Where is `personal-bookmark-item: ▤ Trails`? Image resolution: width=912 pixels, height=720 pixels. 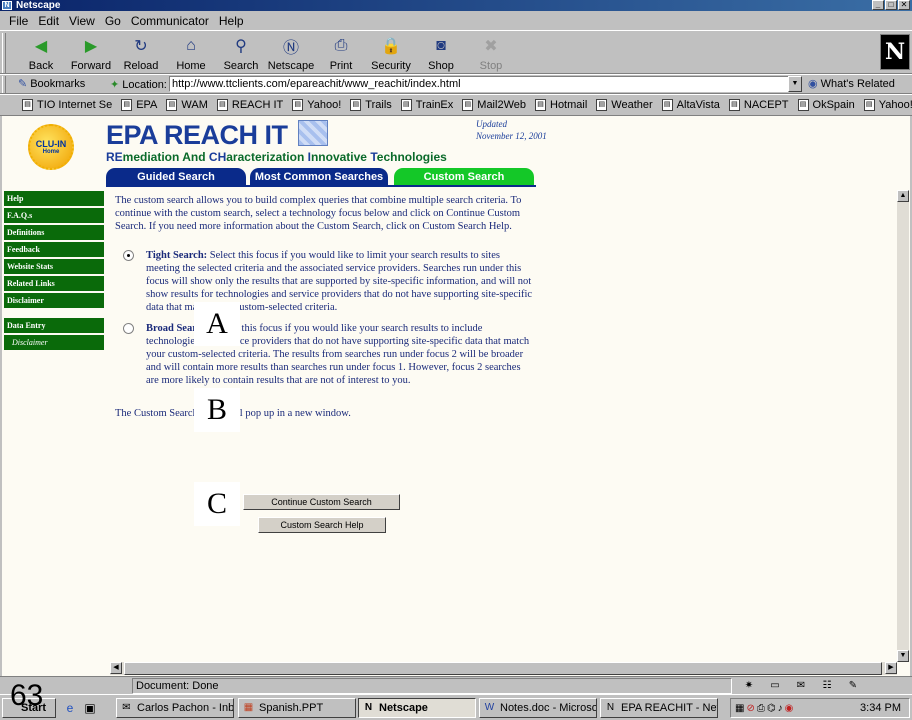
personal-bookmark-item: ▤ Trails is located at coordinates (371, 105).